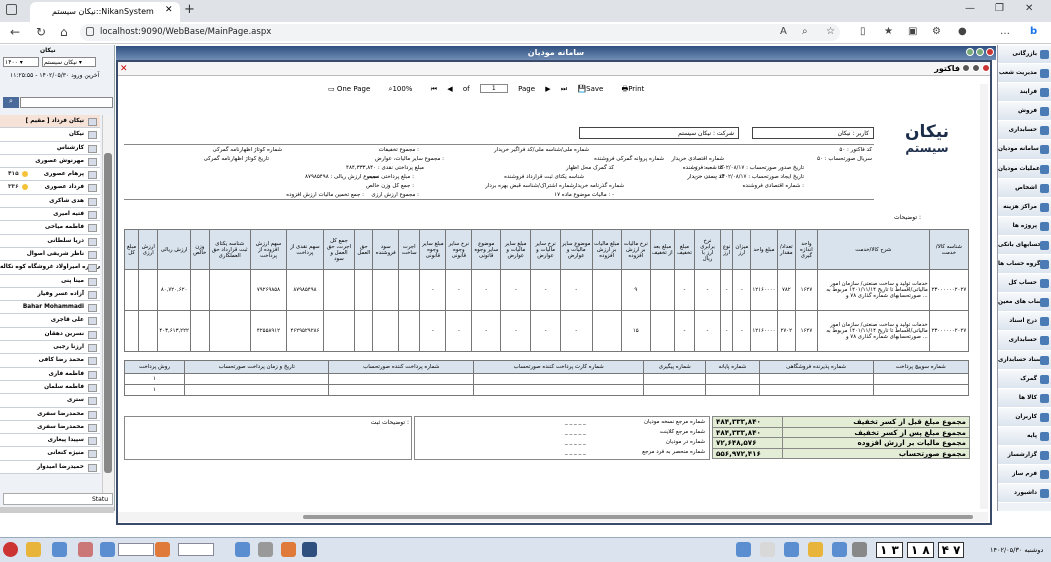 This screenshot has width=1051, height=562. Describe the element at coordinates (50, 294) in the screenshot. I see `user-list-item: آزاده عسر وفیار` at that location.